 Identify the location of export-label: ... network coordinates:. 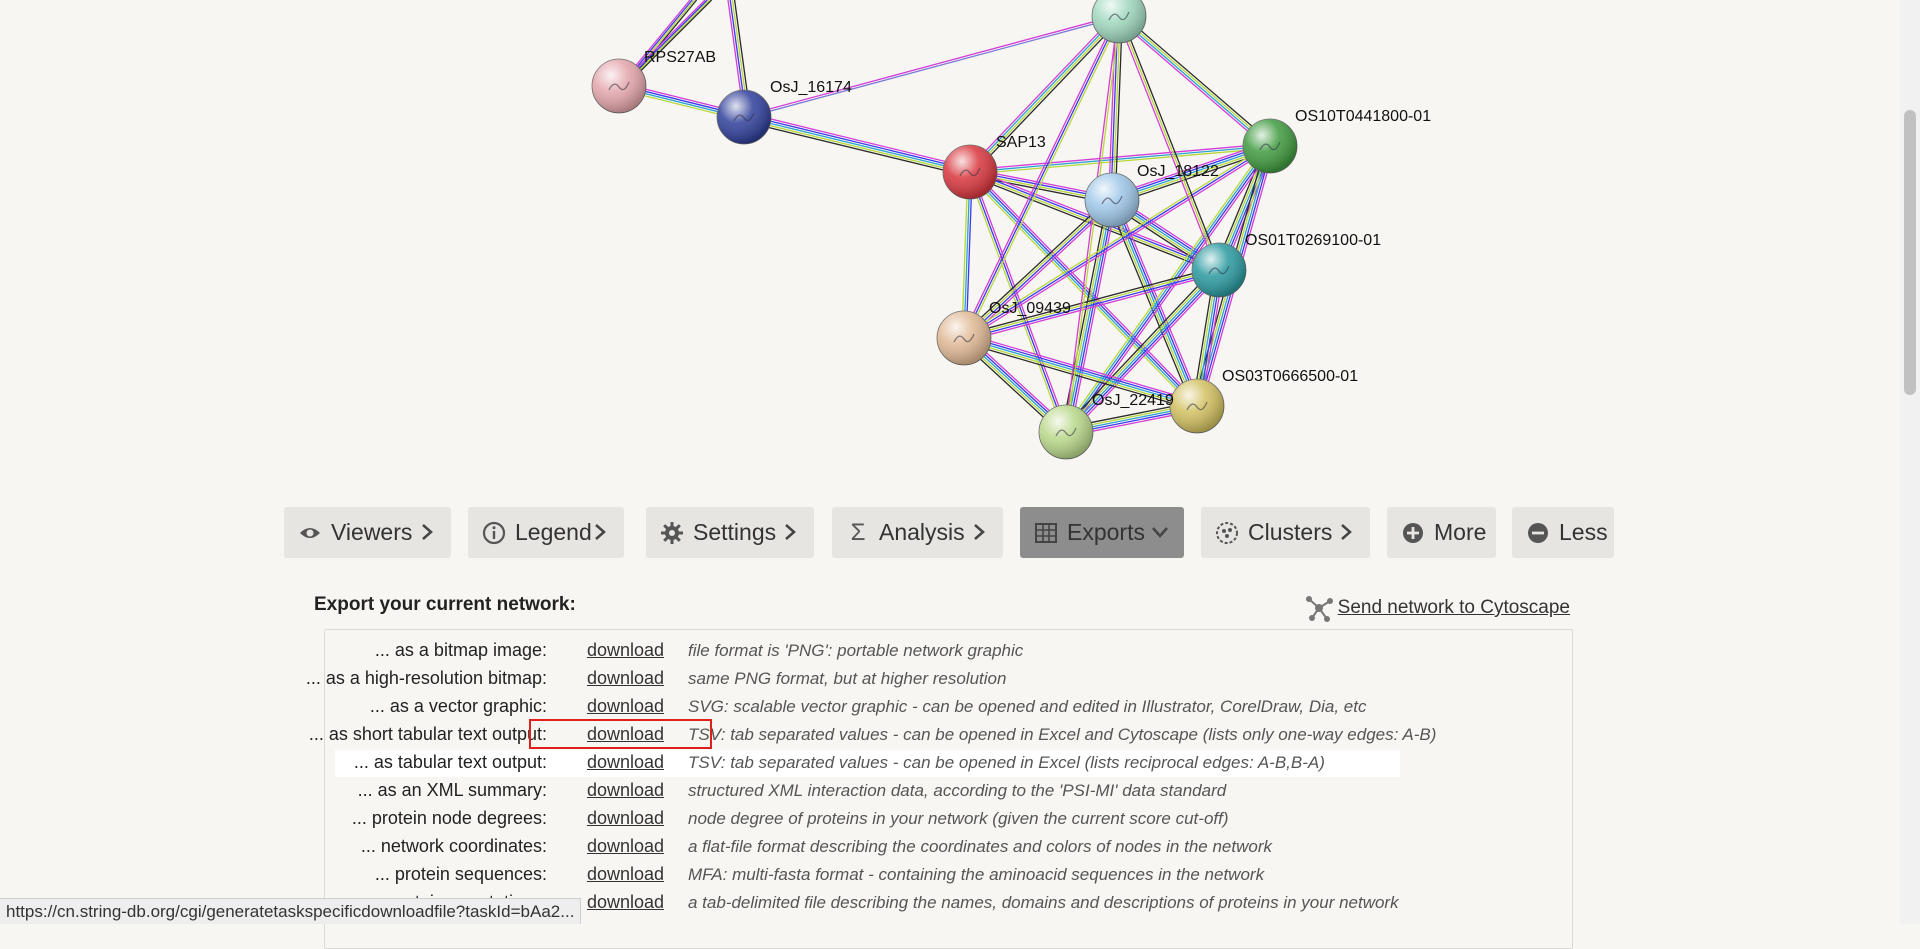
(453, 846).